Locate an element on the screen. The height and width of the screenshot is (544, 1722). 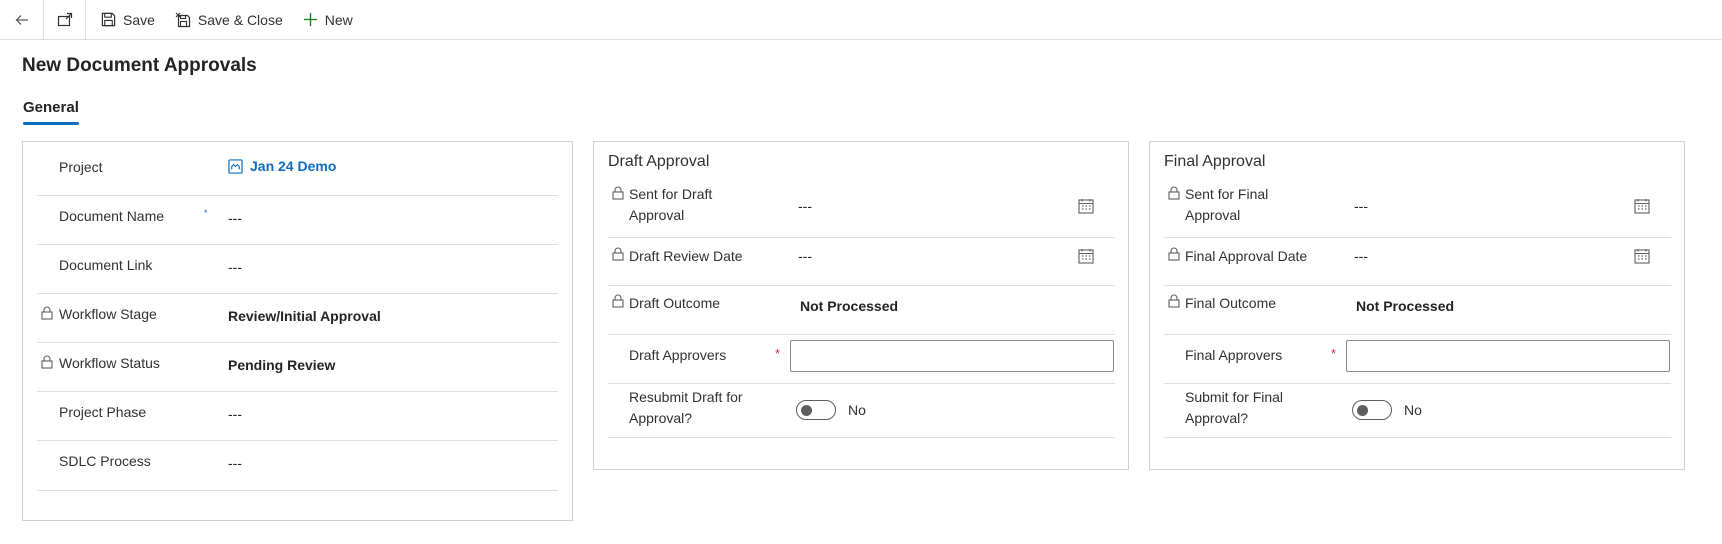
sent-for-draft-label: Sent for Draft Approval is located at coordinates (670, 205).